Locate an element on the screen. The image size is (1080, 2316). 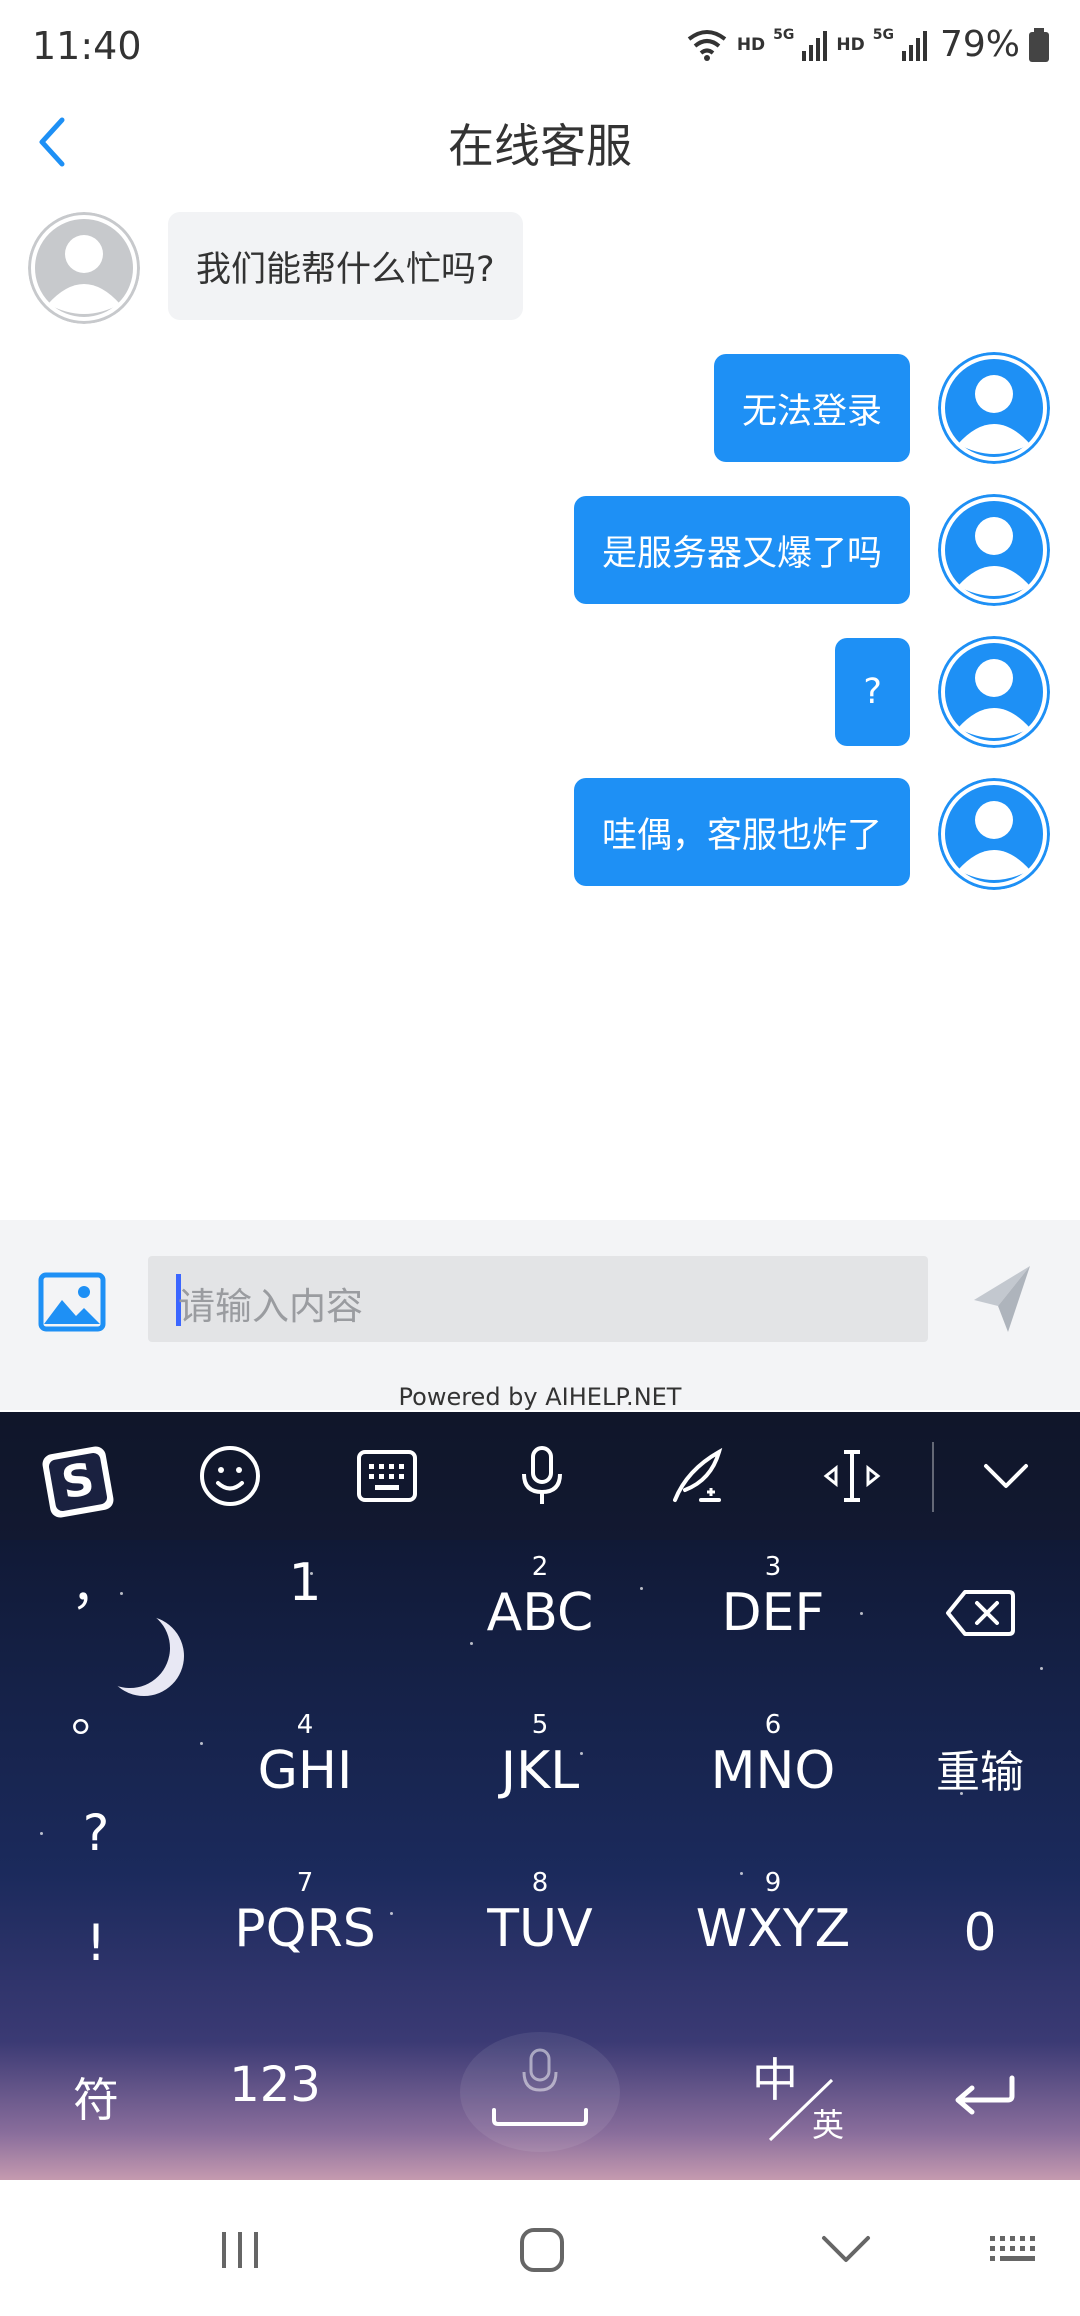
user-message-bubble: 哇偶，客服也炸了 is located at coordinates (741, 832).